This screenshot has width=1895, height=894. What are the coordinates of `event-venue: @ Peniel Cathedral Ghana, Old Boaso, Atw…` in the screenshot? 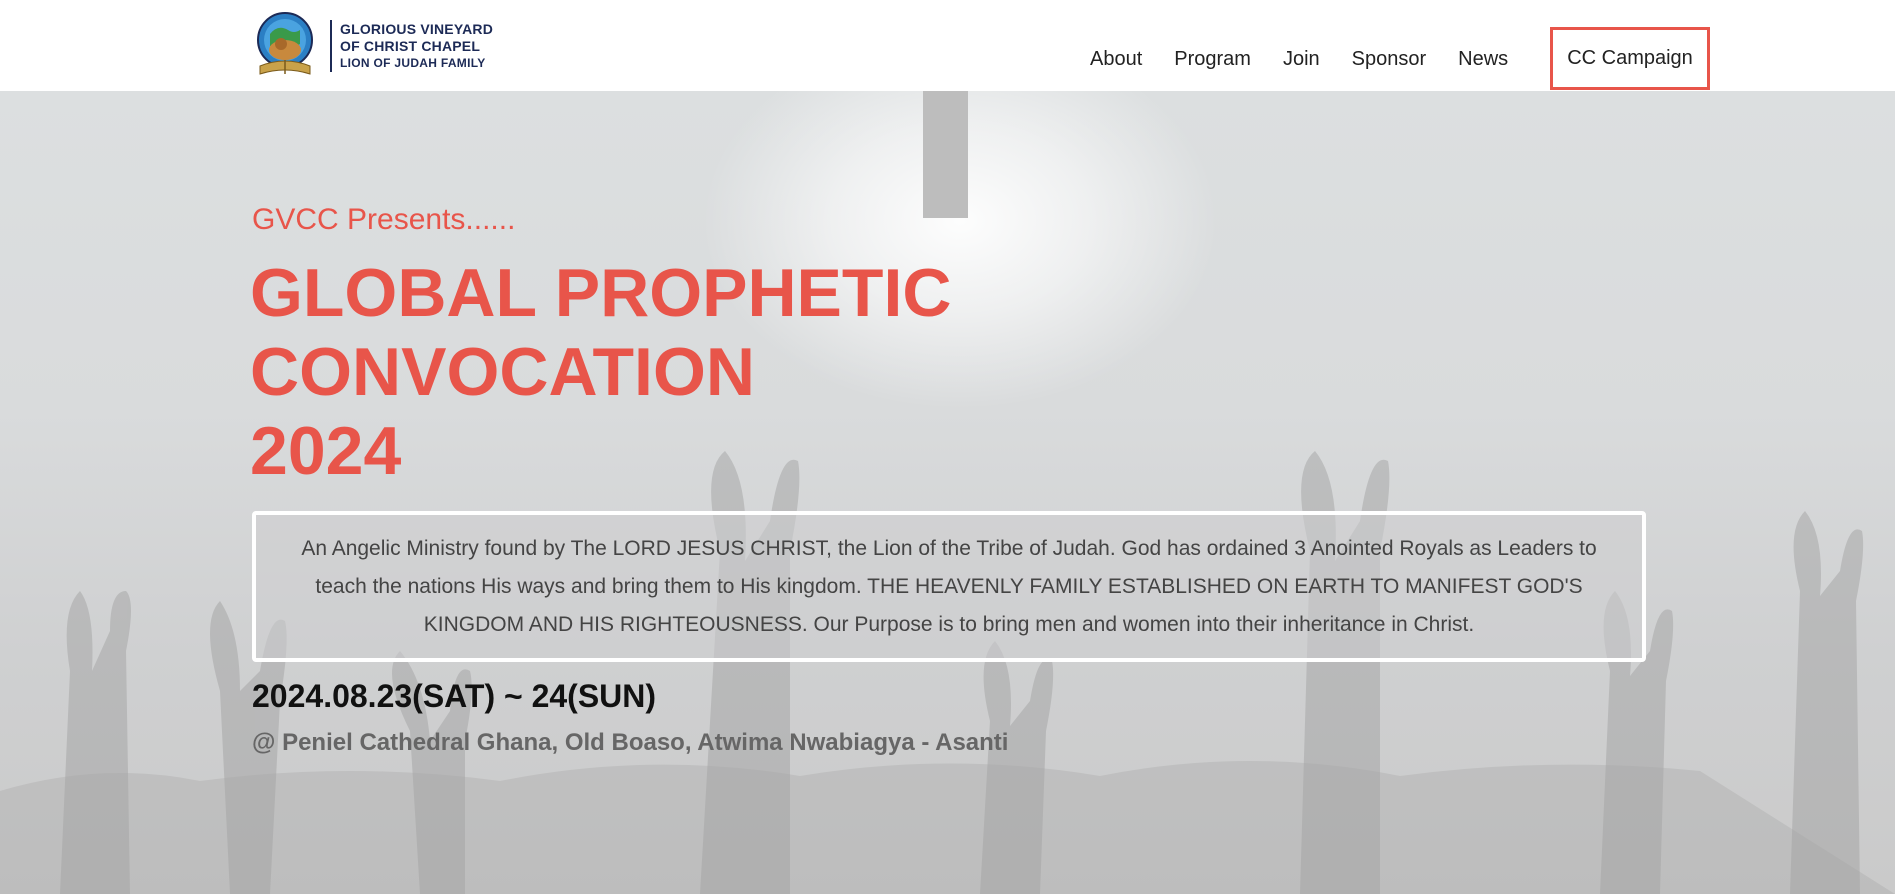 It's located at (630, 742).